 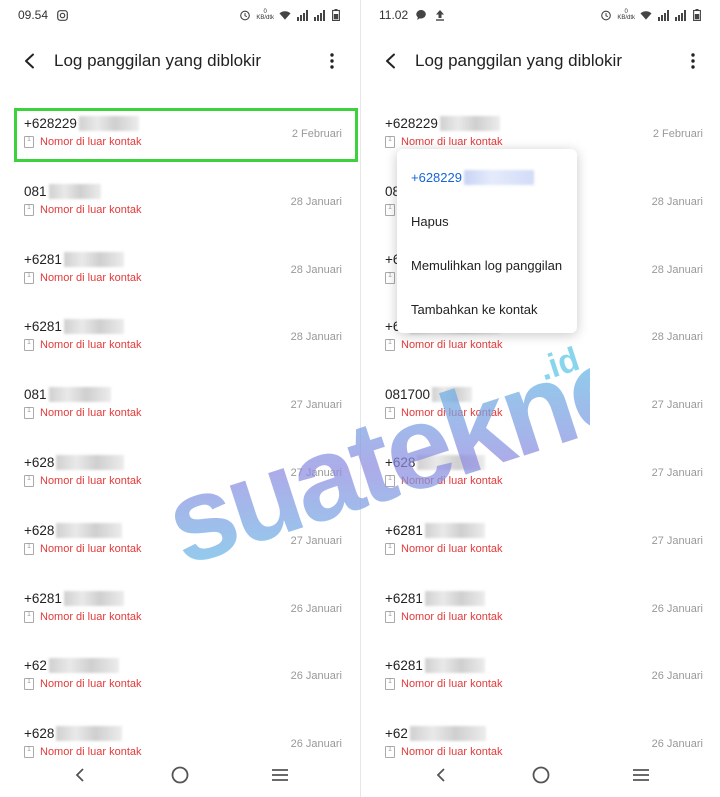 I want to click on blocked-call-row: 081 Nomor di luar kontak 27 Januari, so click(x=180, y=403).